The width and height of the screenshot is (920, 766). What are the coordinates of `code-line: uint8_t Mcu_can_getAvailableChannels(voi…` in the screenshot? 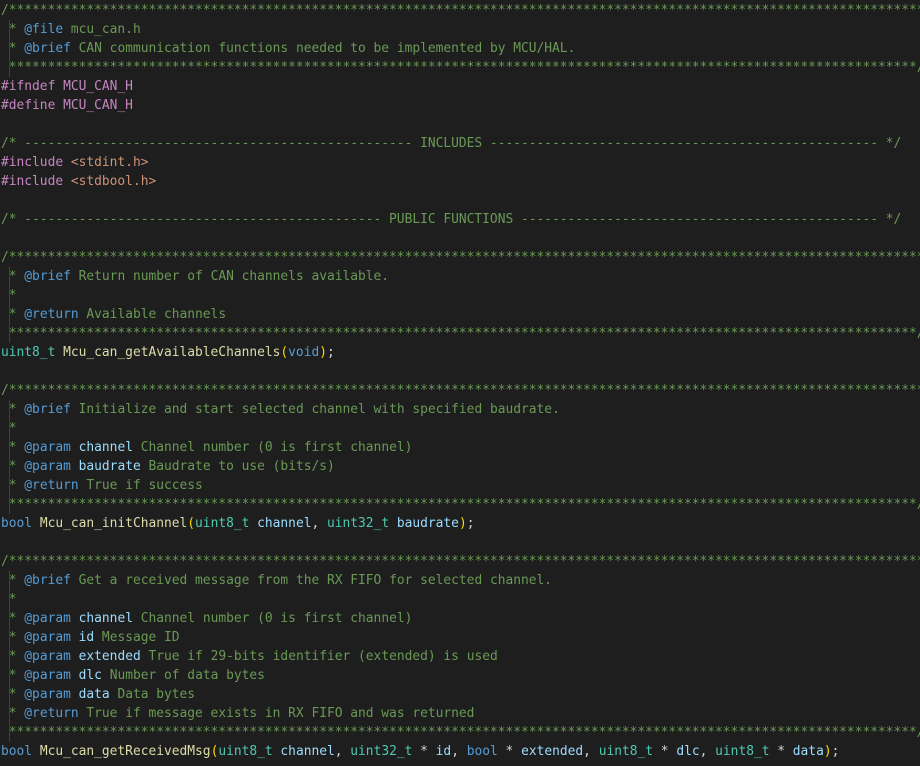 It's located at (460, 352).